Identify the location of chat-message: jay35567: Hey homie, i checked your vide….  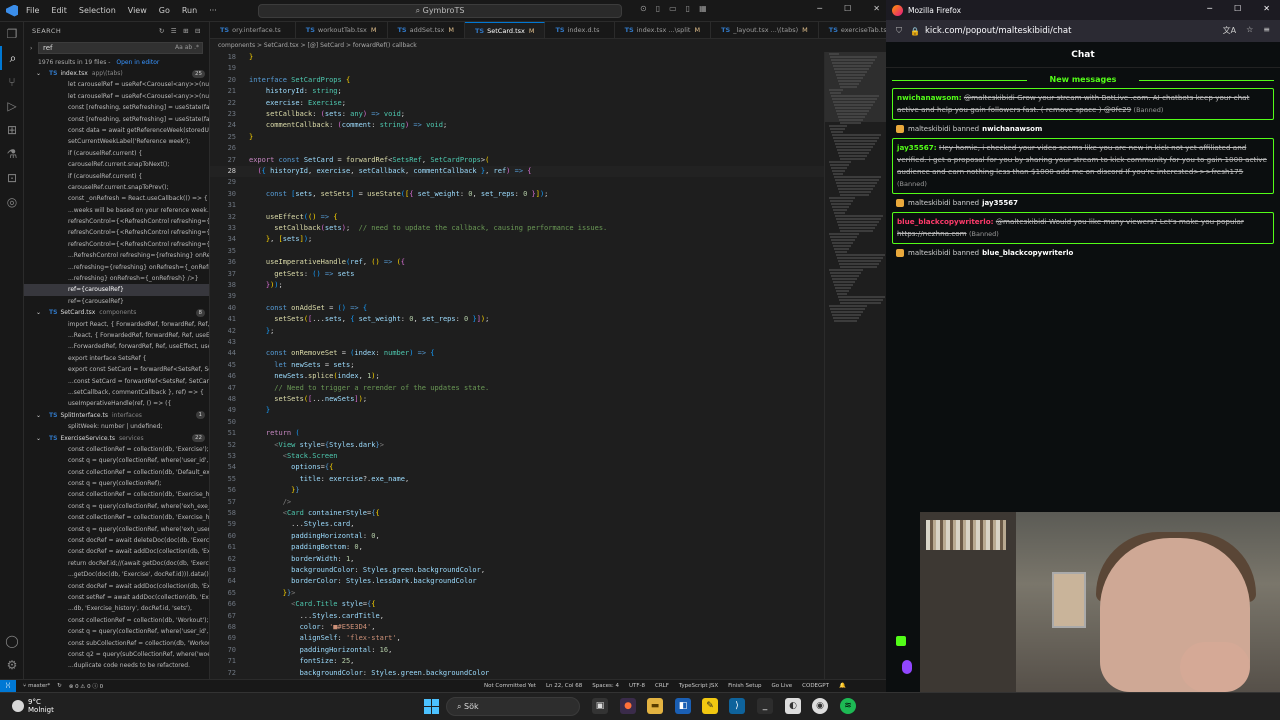
(1083, 166).